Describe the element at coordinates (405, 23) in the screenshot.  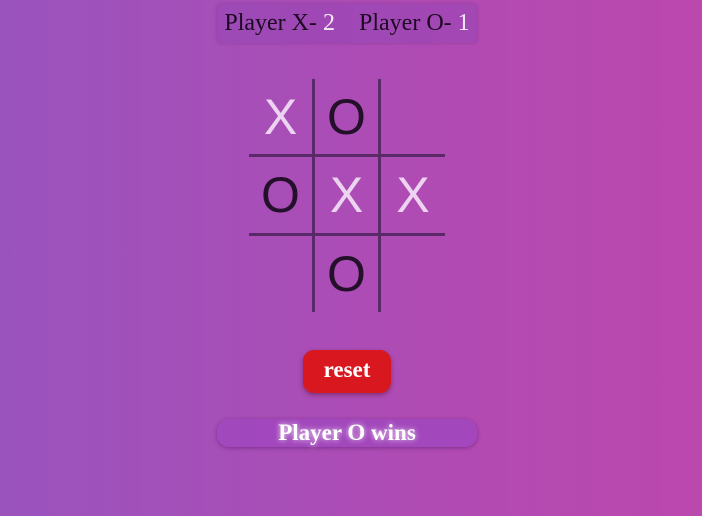
I see `player-o-label: Player O-` at that location.